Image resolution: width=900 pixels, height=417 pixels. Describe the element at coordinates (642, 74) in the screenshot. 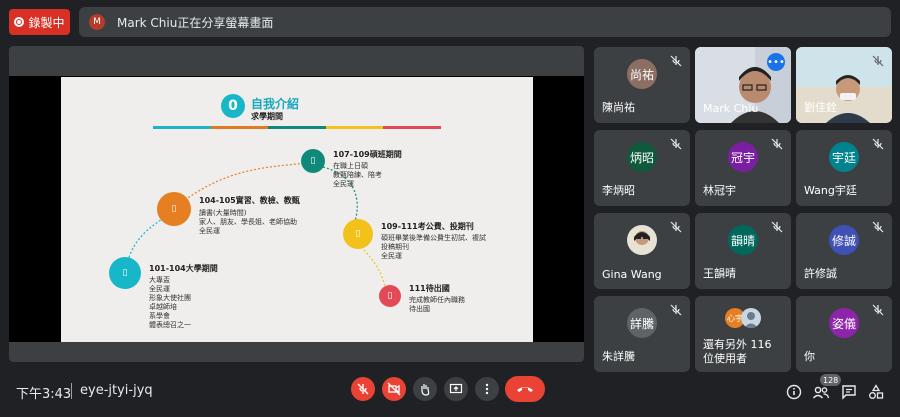

I see `avatar: 尚祐` at that location.